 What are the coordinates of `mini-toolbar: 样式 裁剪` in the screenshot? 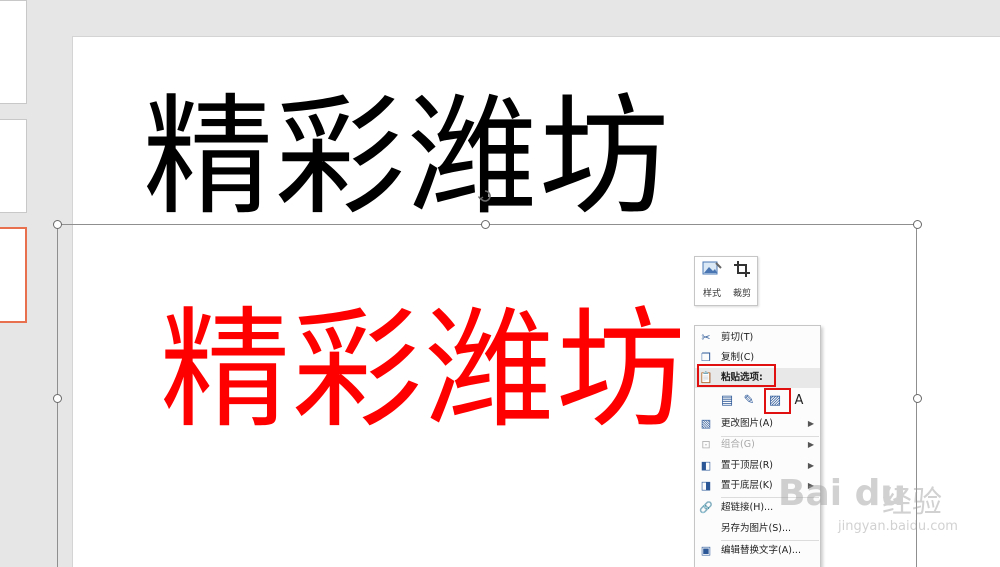 It's located at (726, 281).